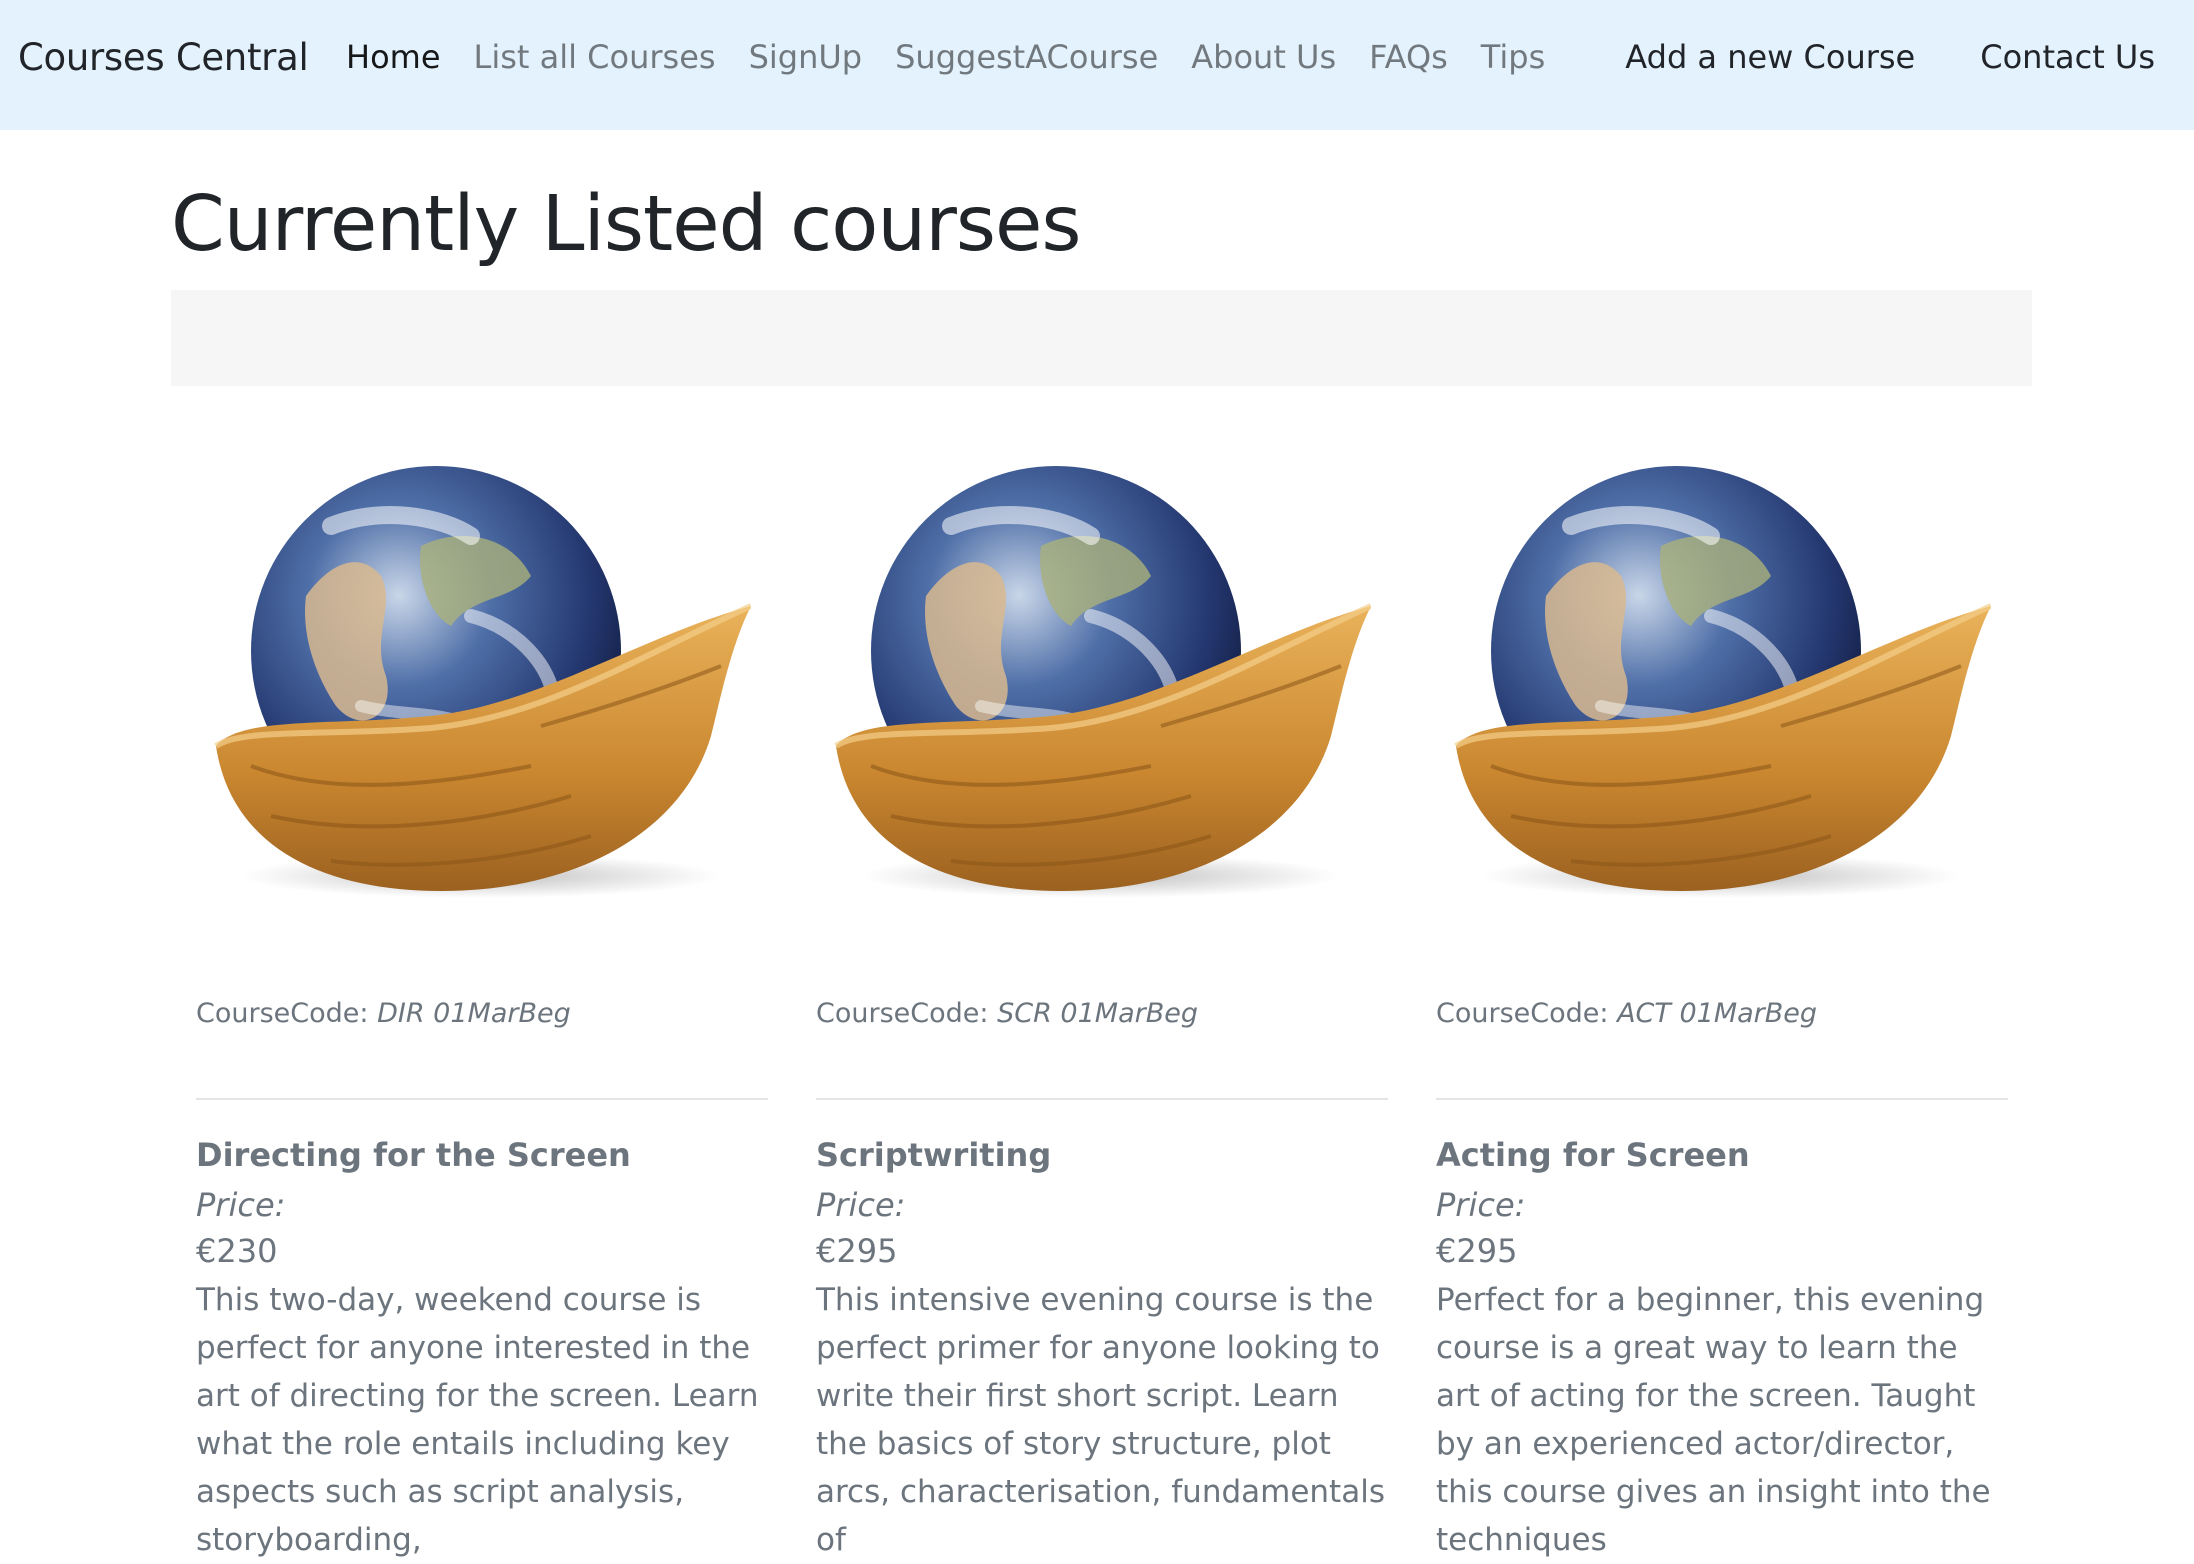  I want to click on course-code-value: DIR 01MarBeg, so click(474, 1013).